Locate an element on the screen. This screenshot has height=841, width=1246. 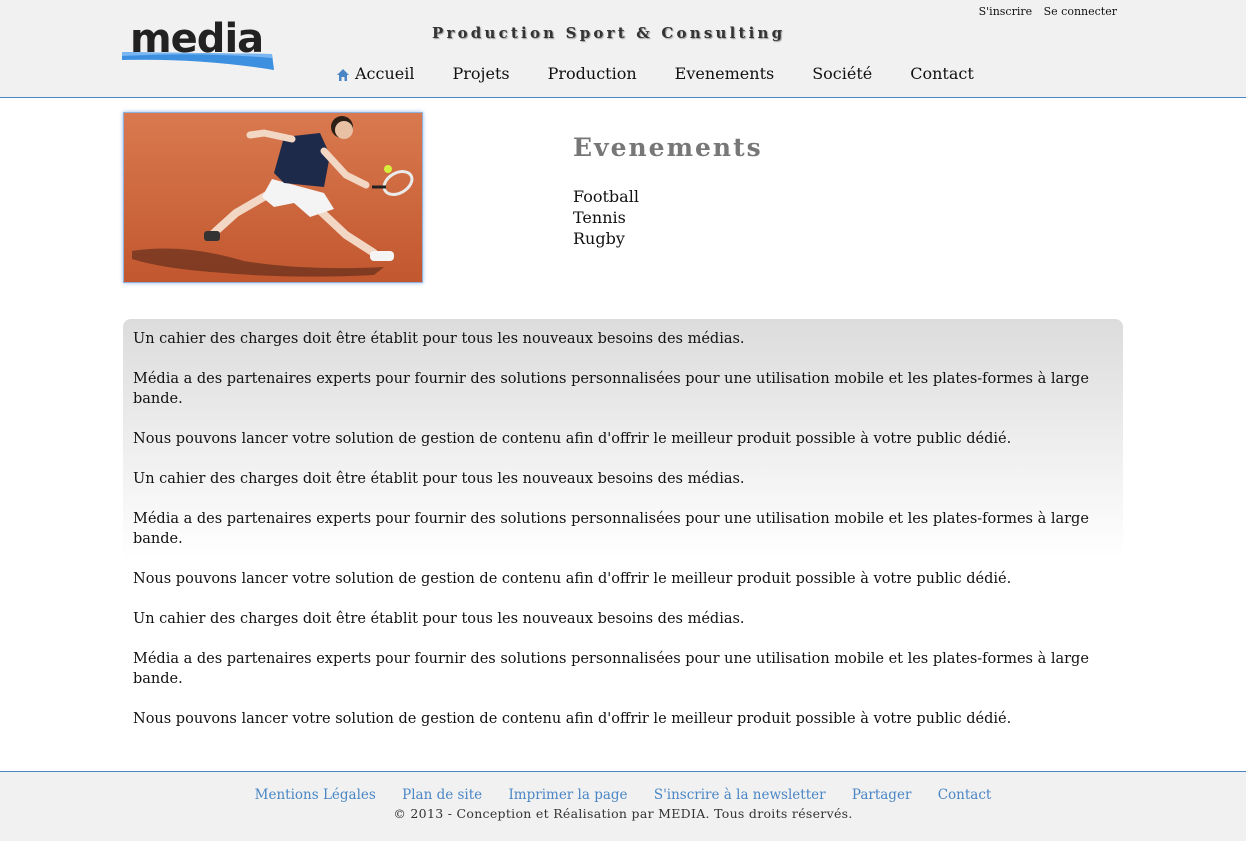
nav-item-accueil: Accueil is located at coordinates (375, 73).